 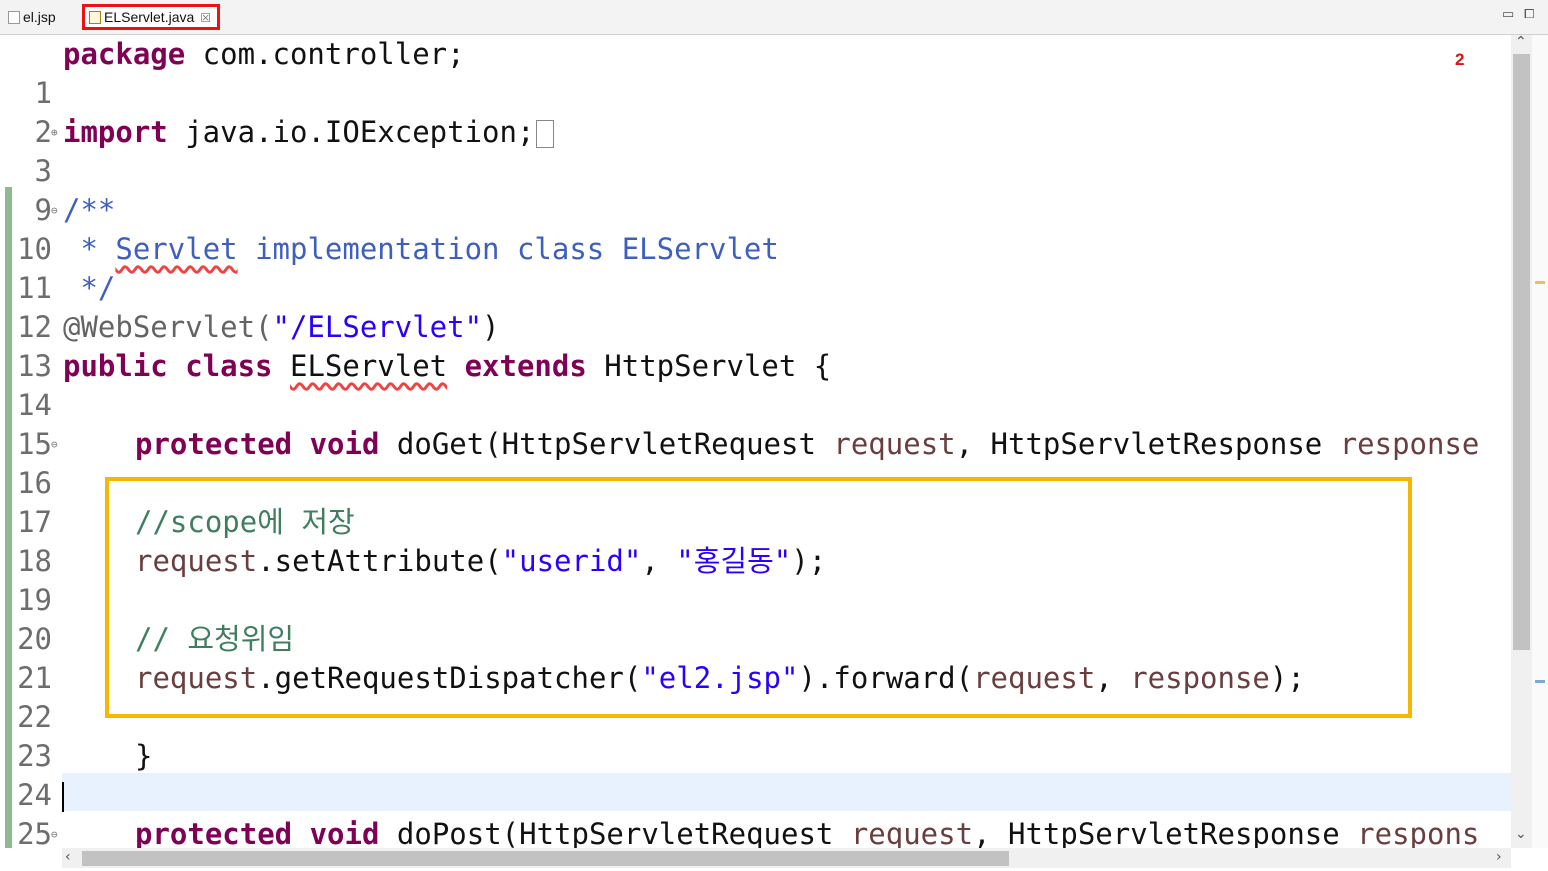 What do you see at coordinates (615, 832) in the screenshot?
I see `code-text: doPost(HttpServletRequest` at bounding box center [615, 832].